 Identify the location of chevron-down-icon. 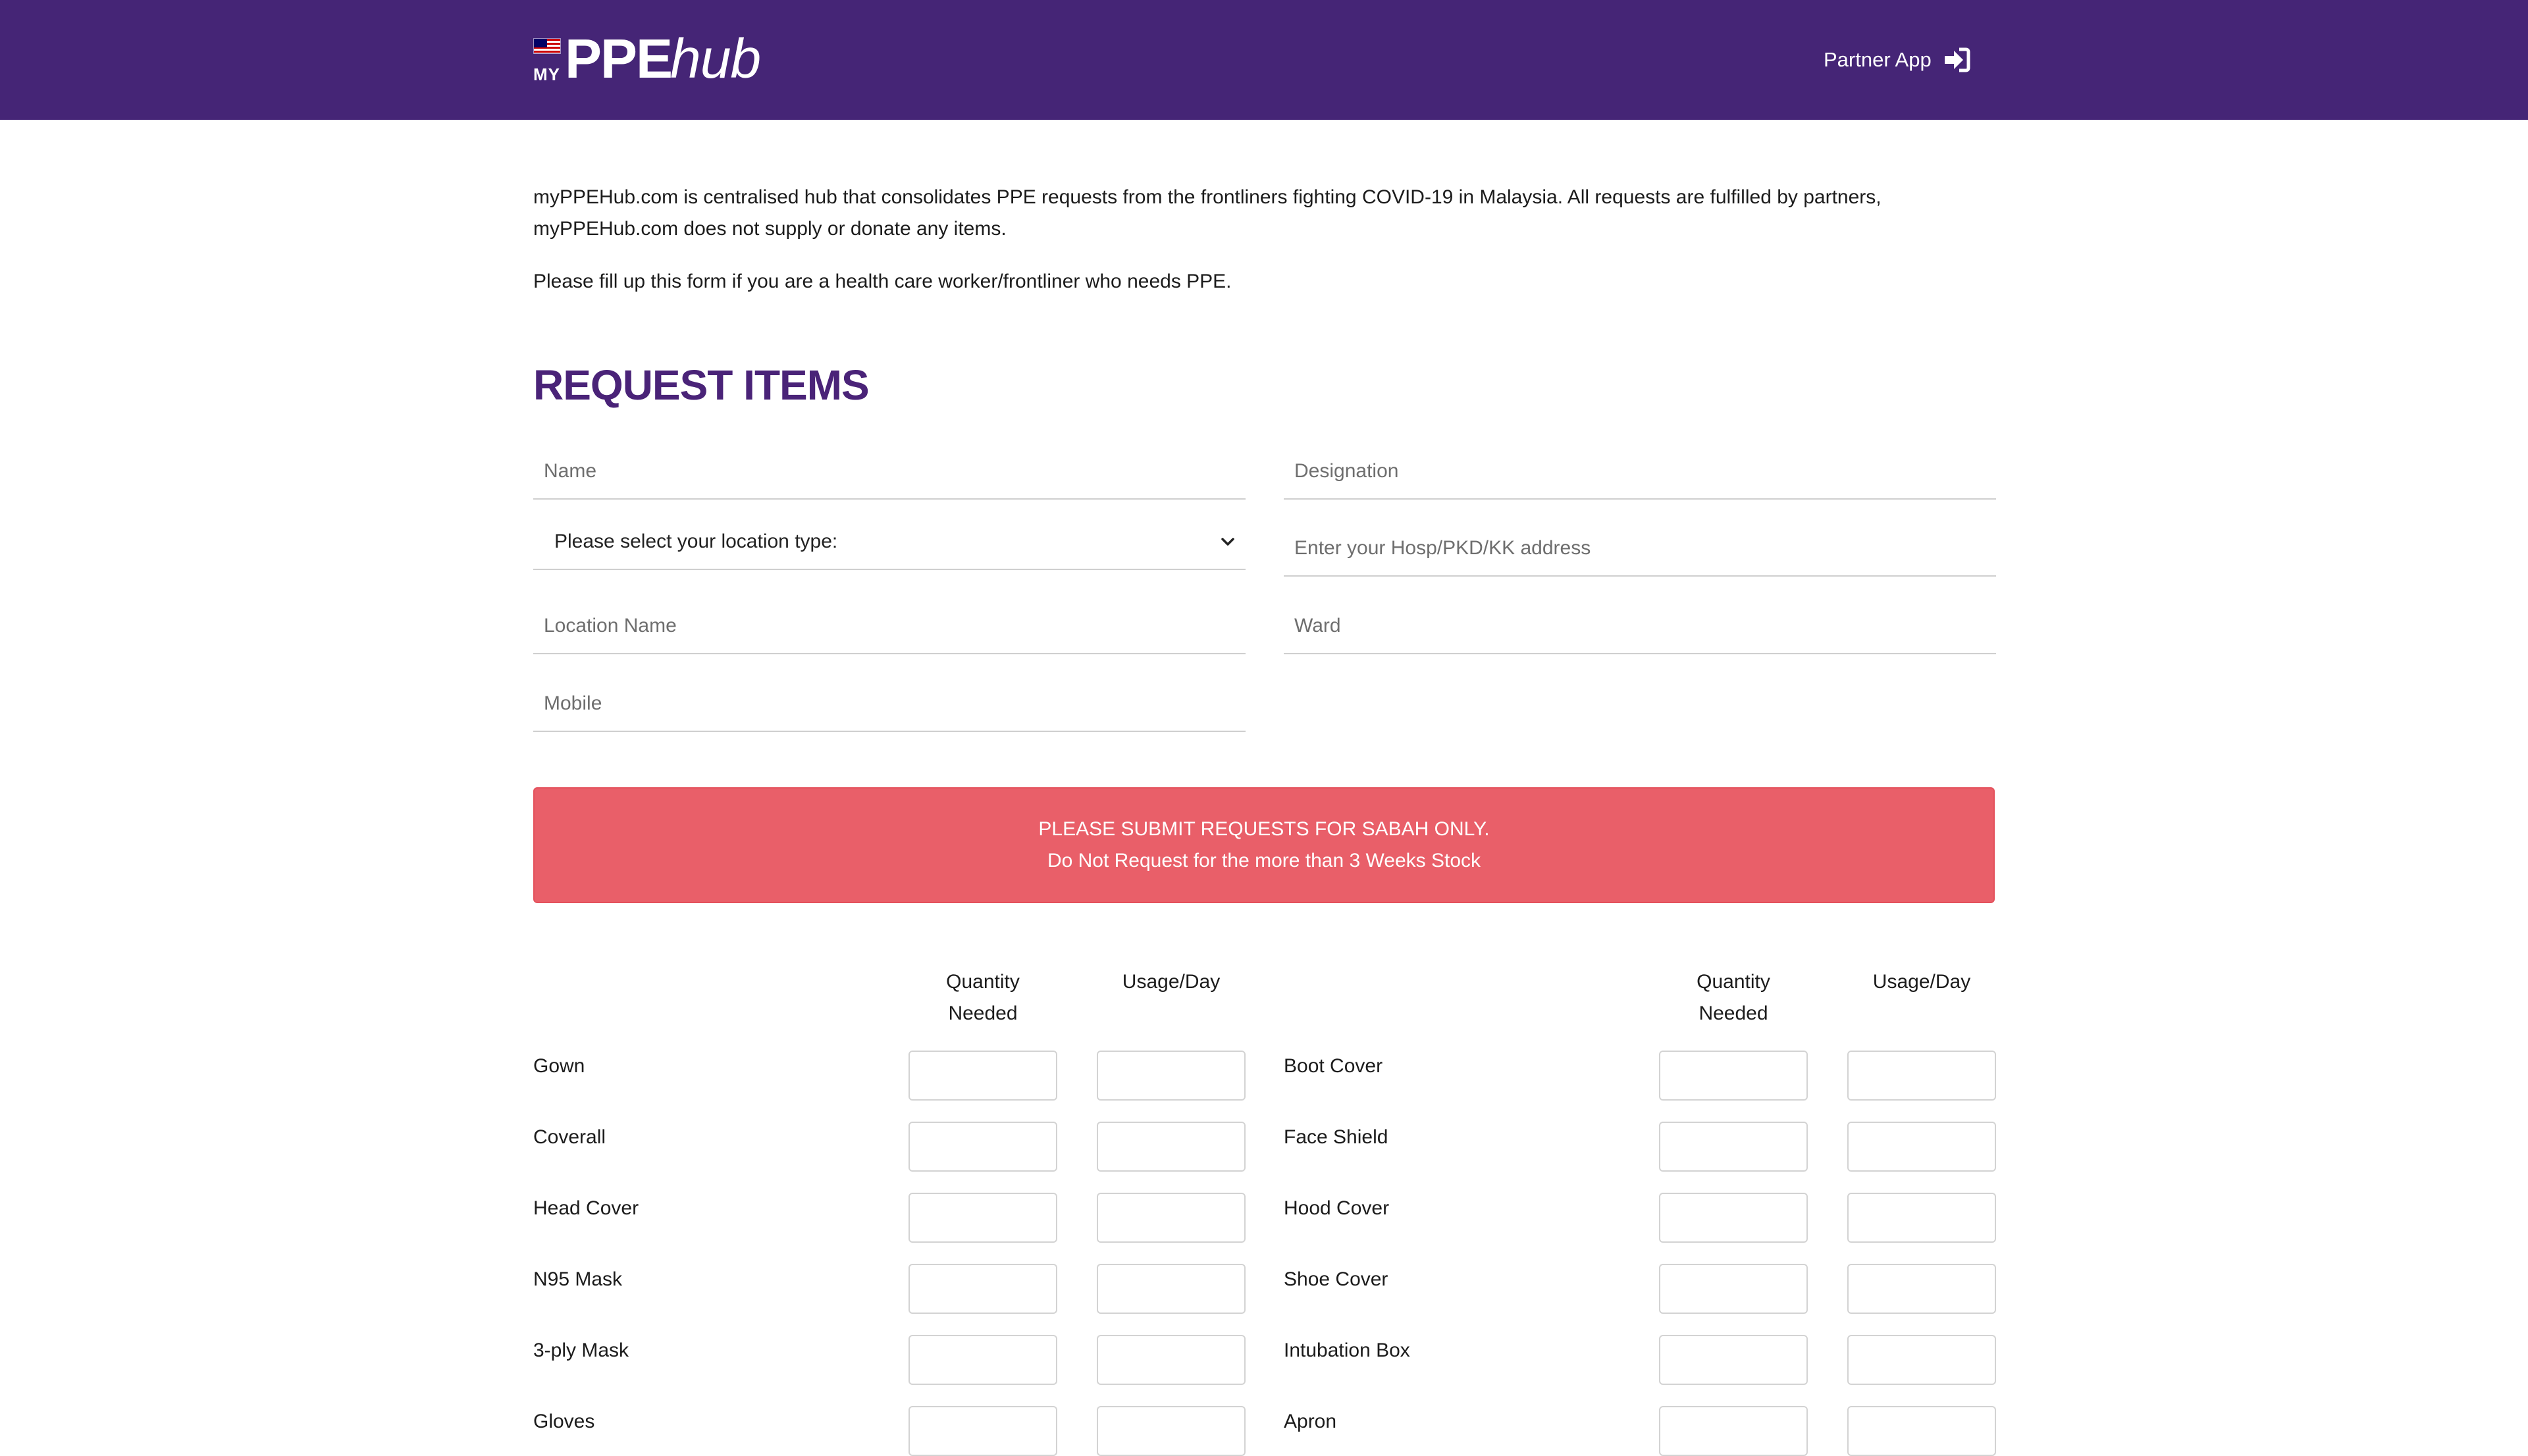
(1227, 542).